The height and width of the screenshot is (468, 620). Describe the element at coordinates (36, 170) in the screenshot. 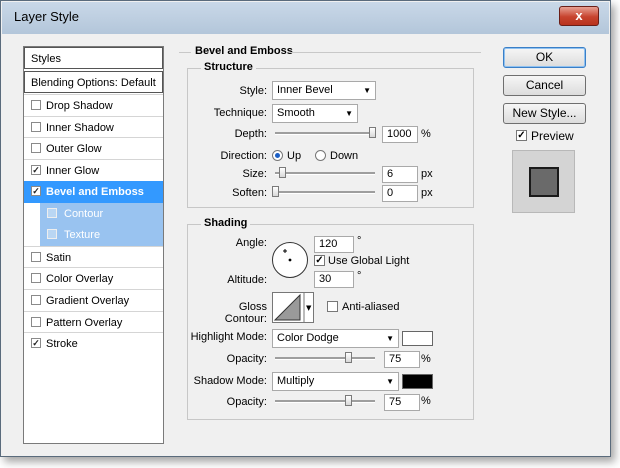

I see `inner-glow-checkbox: ✓` at that location.